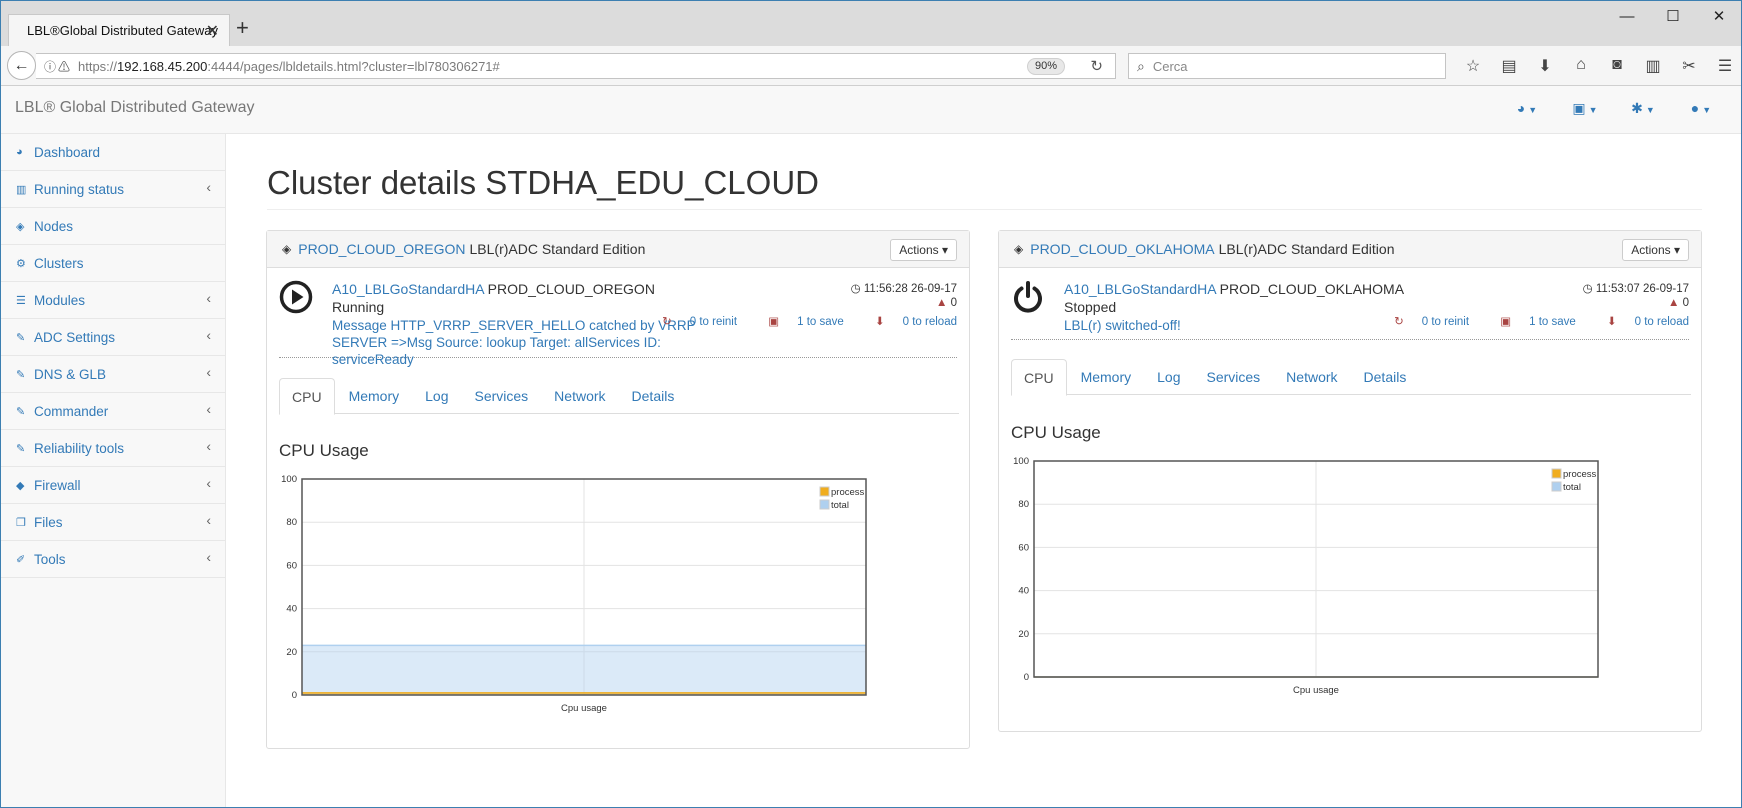 The width and height of the screenshot is (1742, 808). What do you see at coordinates (19, 152) in the screenshot?
I see `dashboard-icon: ◕` at bounding box center [19, 152].